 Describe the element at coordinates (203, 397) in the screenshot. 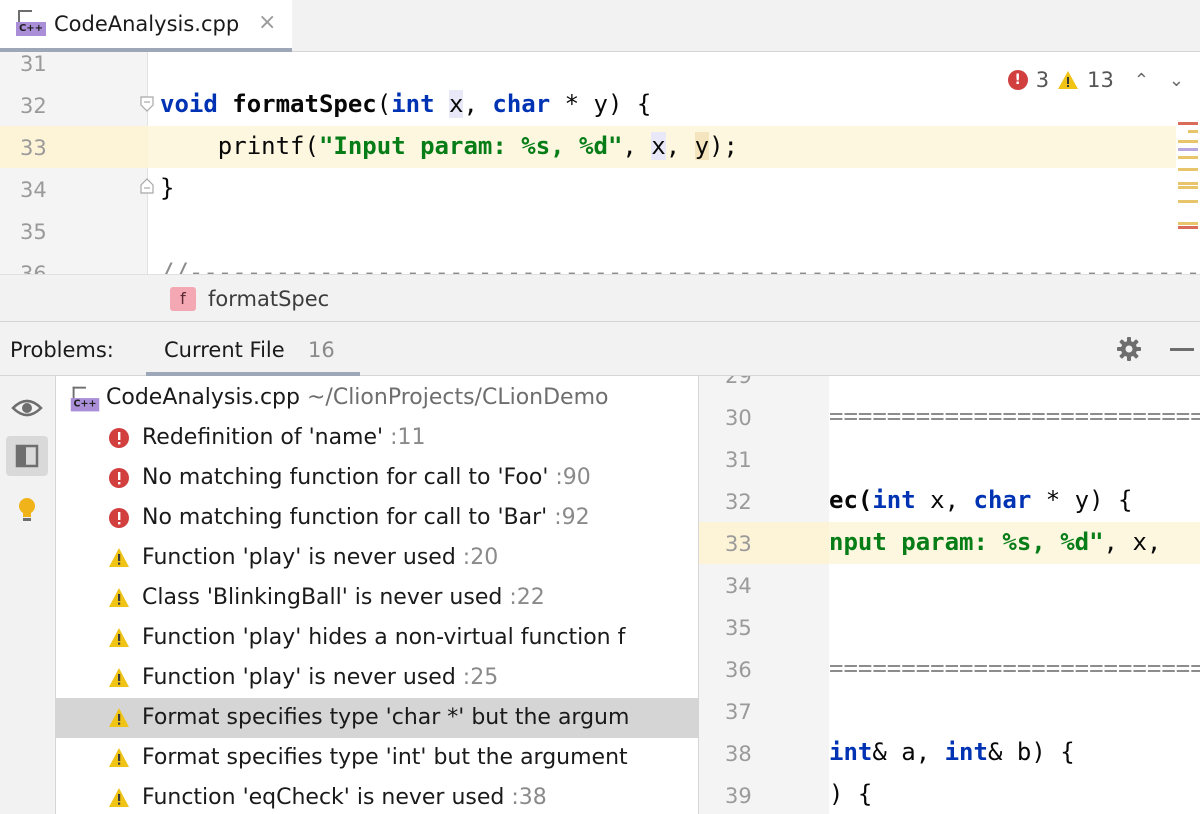

I see `file-name: CodeAnalysis.cpp` at that location.